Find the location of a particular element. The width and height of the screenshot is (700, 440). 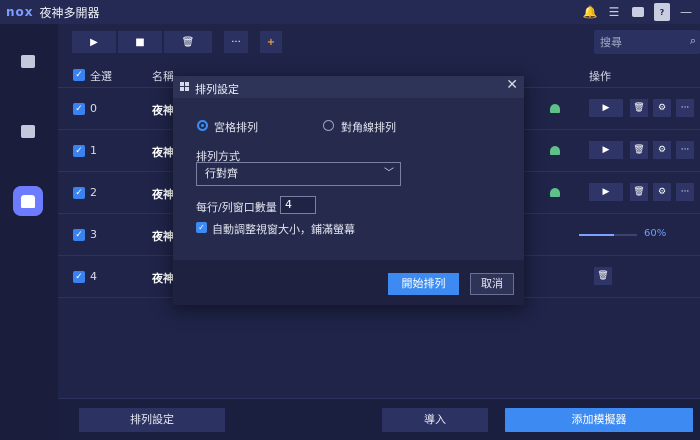

chevron-down-icon: ﹀ is located at coordinates (389, 173).